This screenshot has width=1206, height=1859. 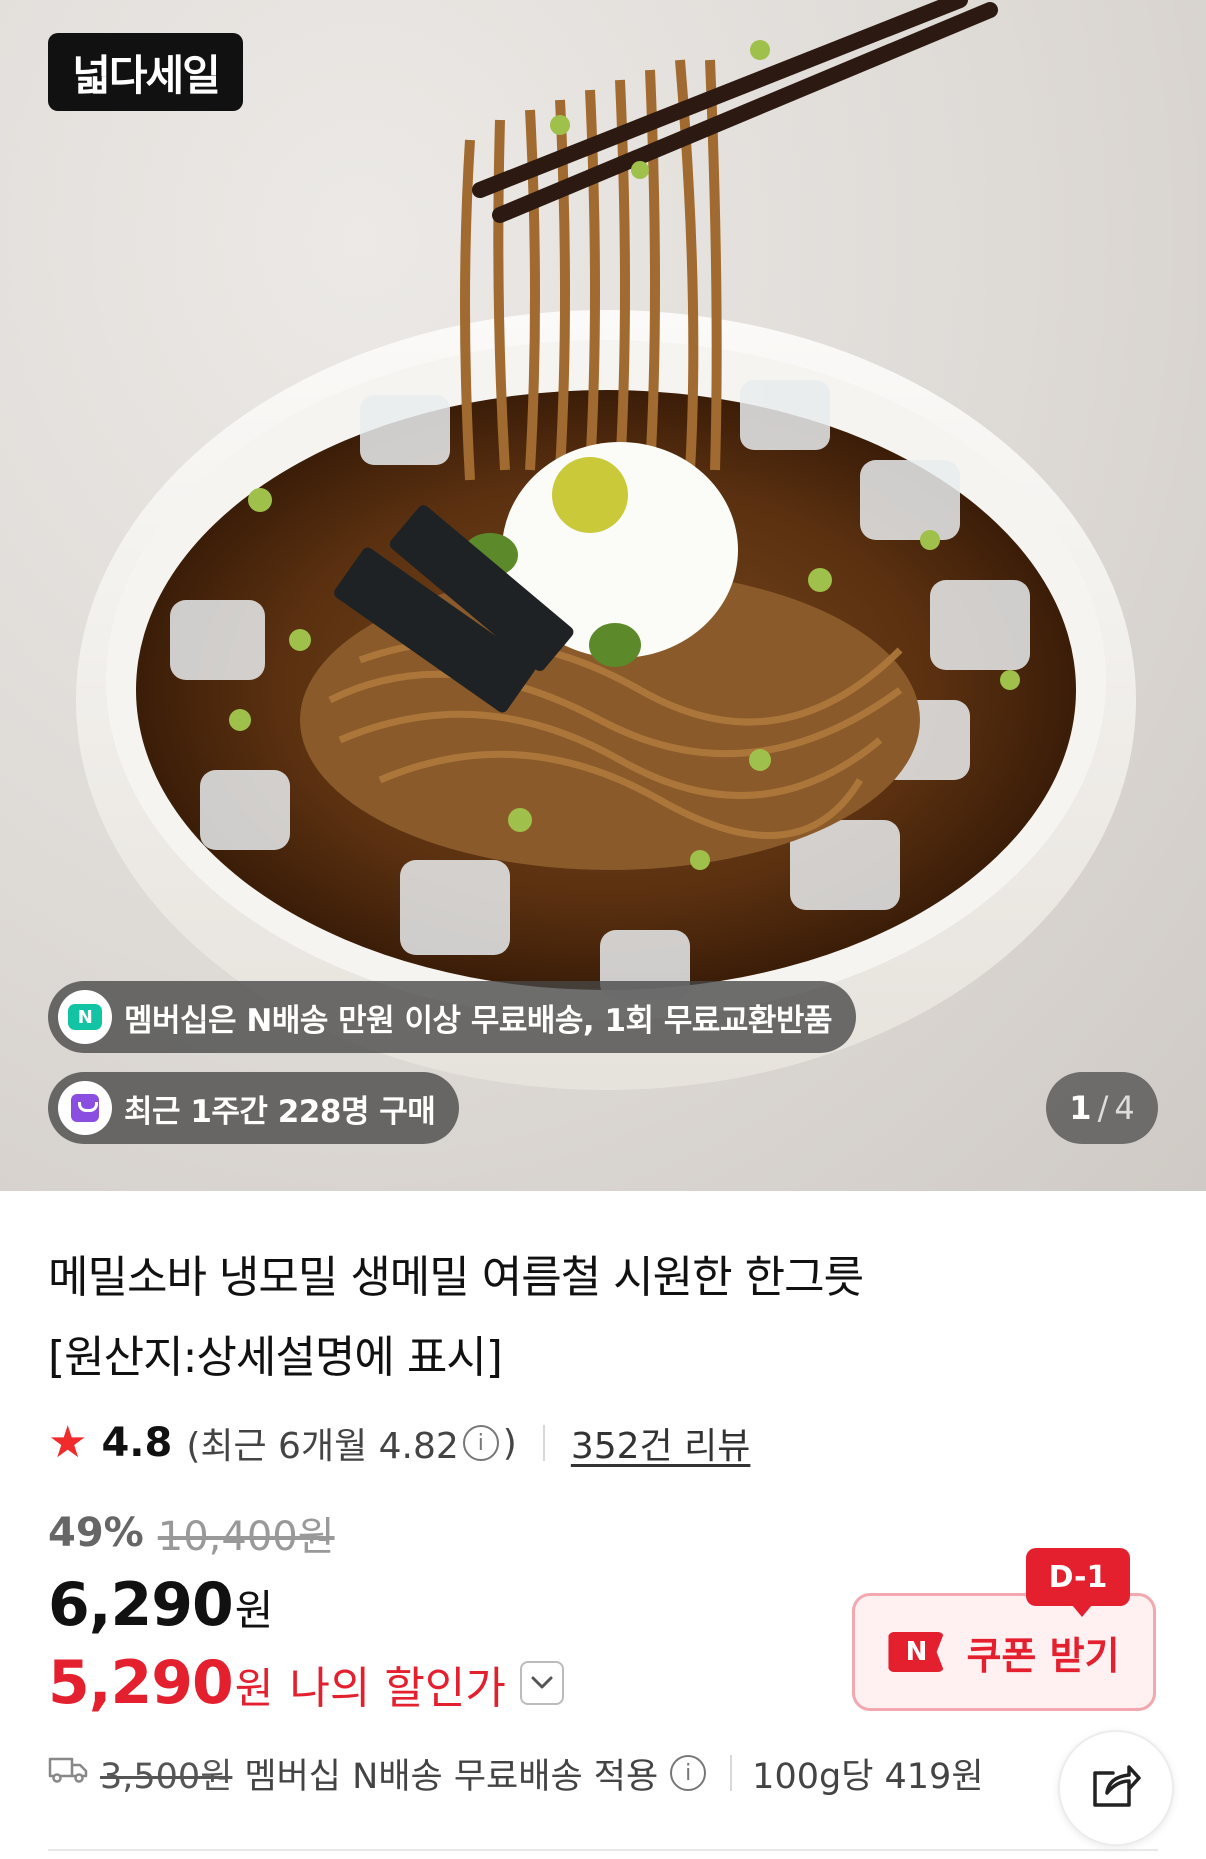 I want to click on product-title-line2: [원산지:상세설명에 표시], so click(x=275, y=1357).